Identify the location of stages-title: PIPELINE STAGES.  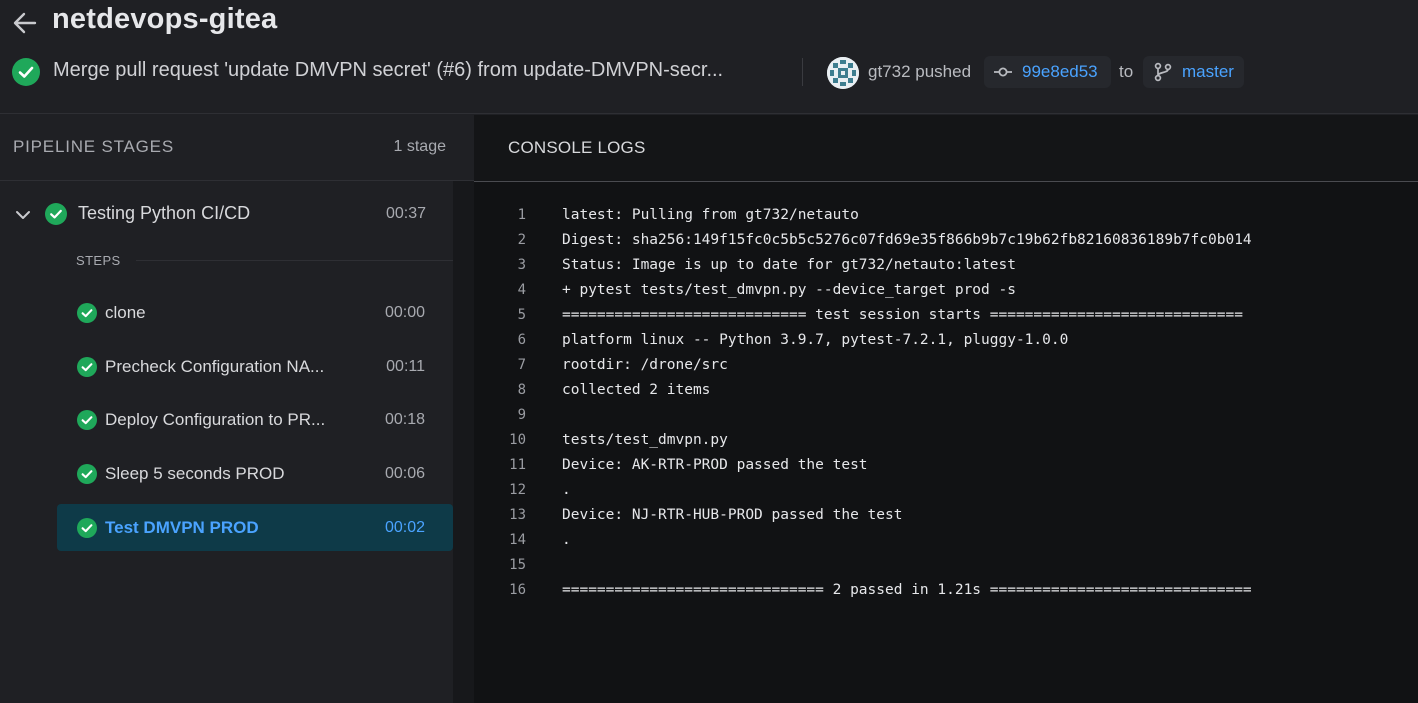
(93, 146).